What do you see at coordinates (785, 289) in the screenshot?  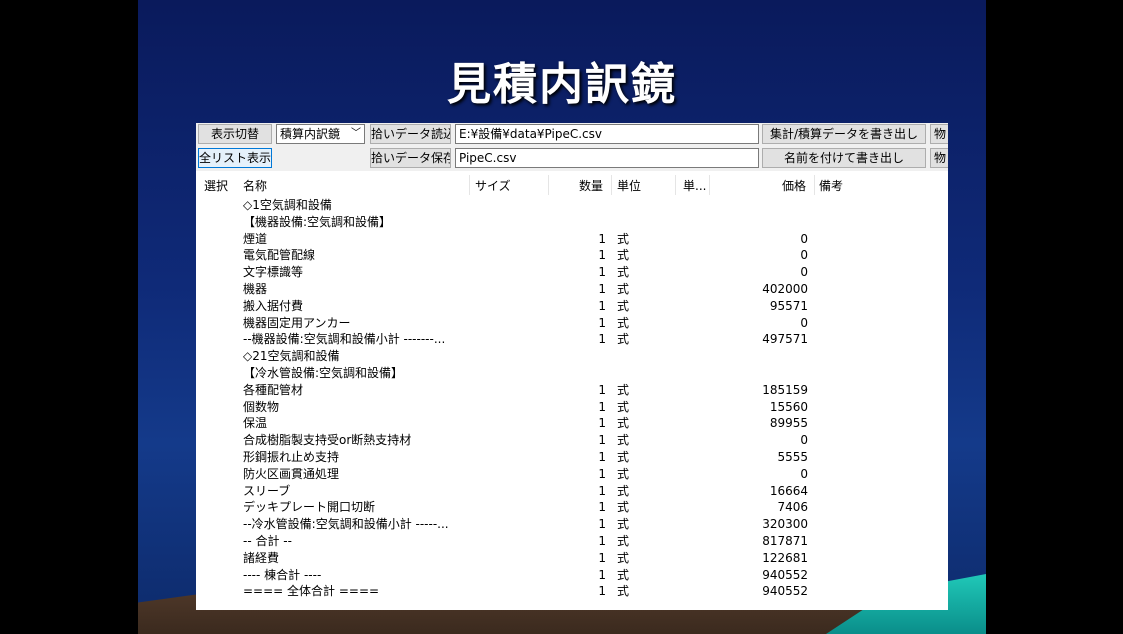 I see `row-price: 402000` at bounding box center [785, 289].